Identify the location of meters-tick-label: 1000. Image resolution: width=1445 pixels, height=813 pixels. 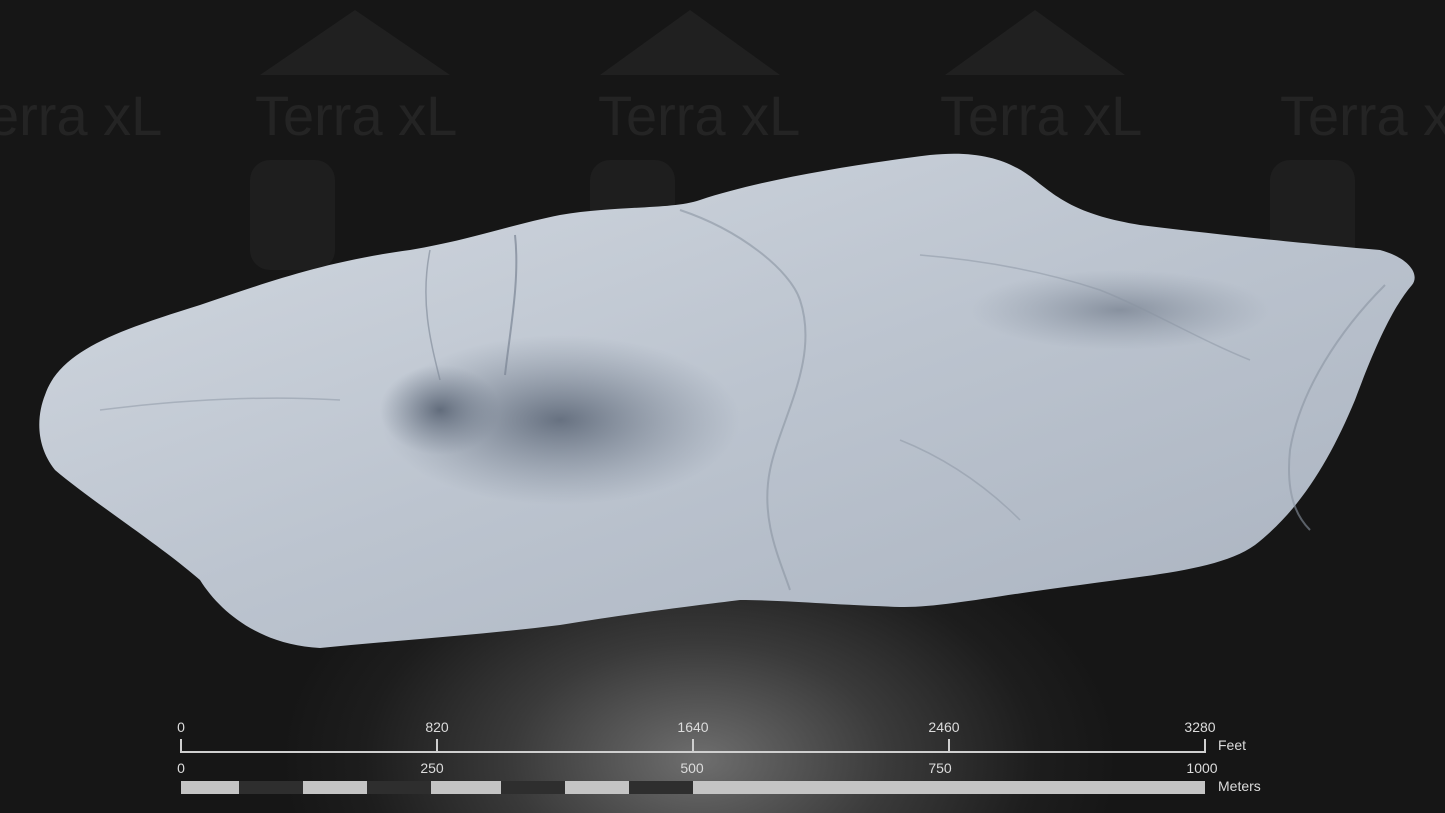
(1202, 768).